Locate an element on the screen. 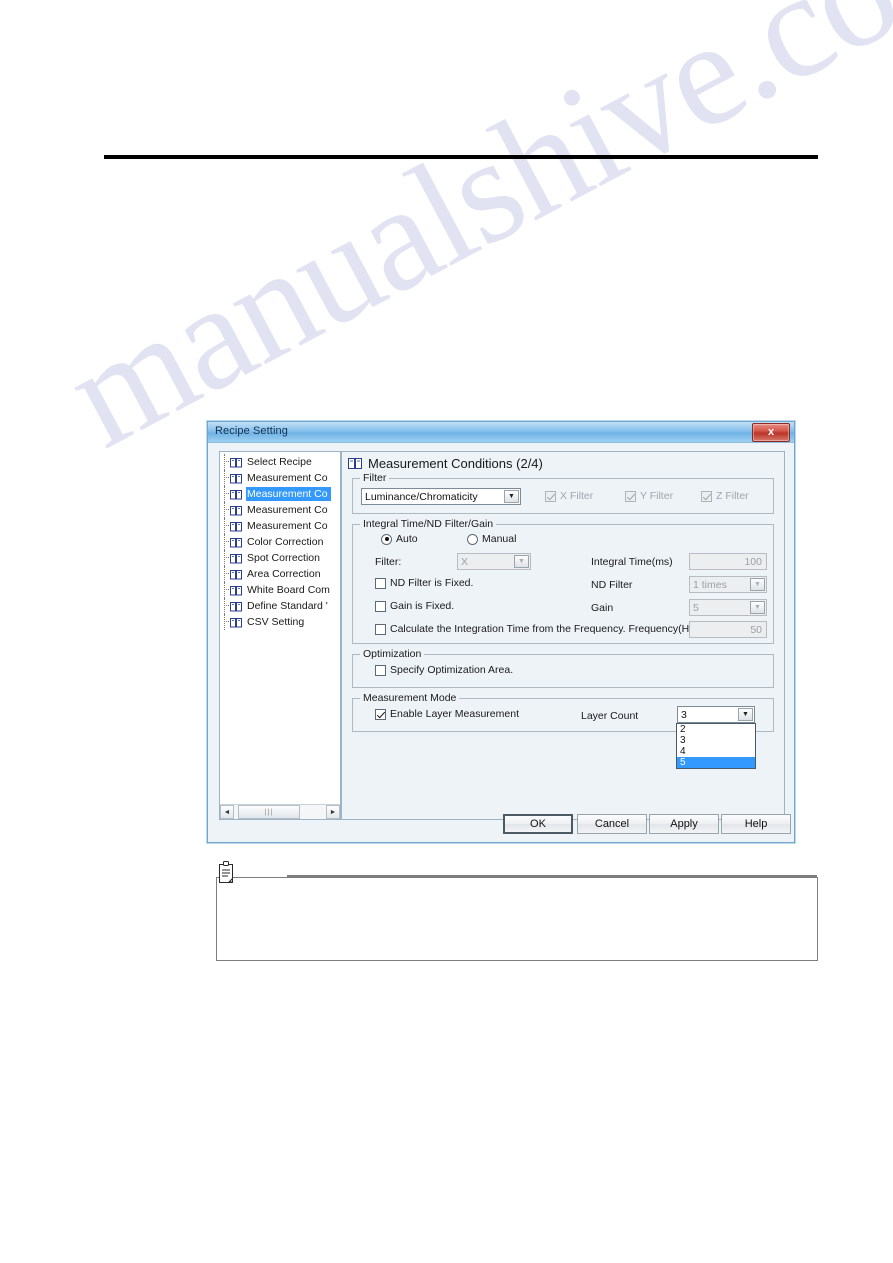  gain-fixed-checkbox: Gain is Fixed. is located at coordinates (414, 606).